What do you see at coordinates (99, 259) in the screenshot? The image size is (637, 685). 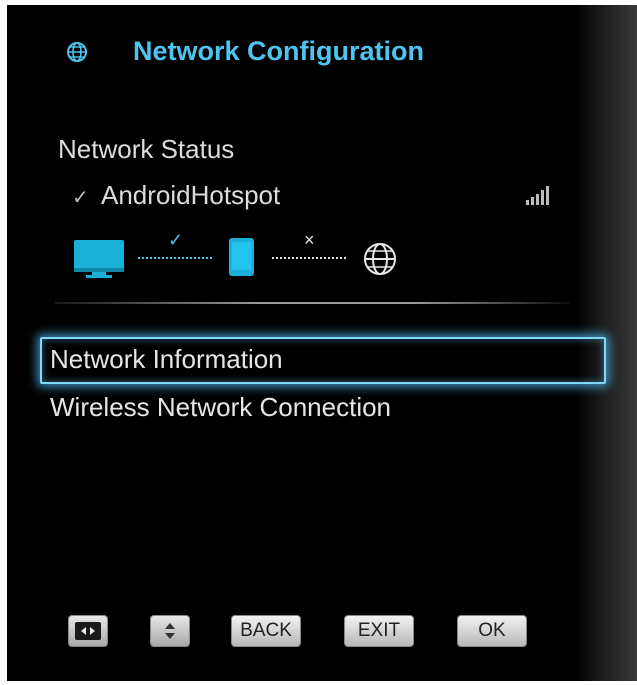 I see `tv-icon` at bounding box center [99, 259].